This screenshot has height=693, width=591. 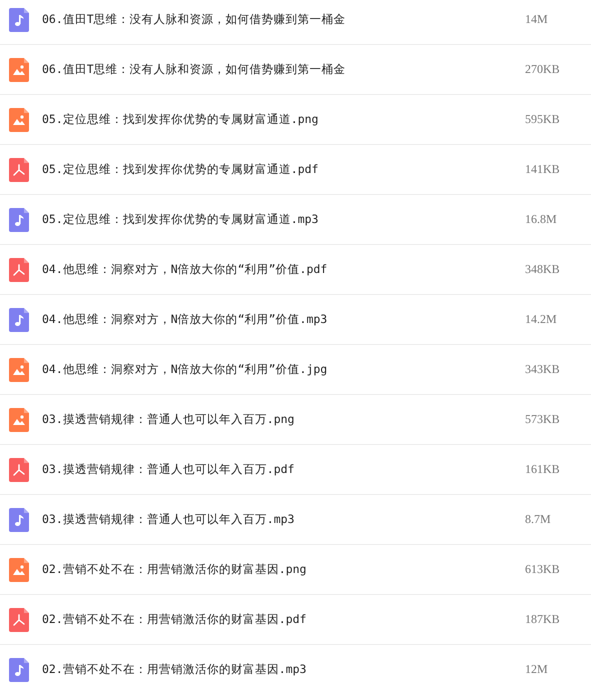 What do you see at coordinates (185, 319) in the screenshot?
I see `file-name: 04.他思维：洞察对方，N倍放大你的“利用”价值.mp3` at bounding box center [185, 319].